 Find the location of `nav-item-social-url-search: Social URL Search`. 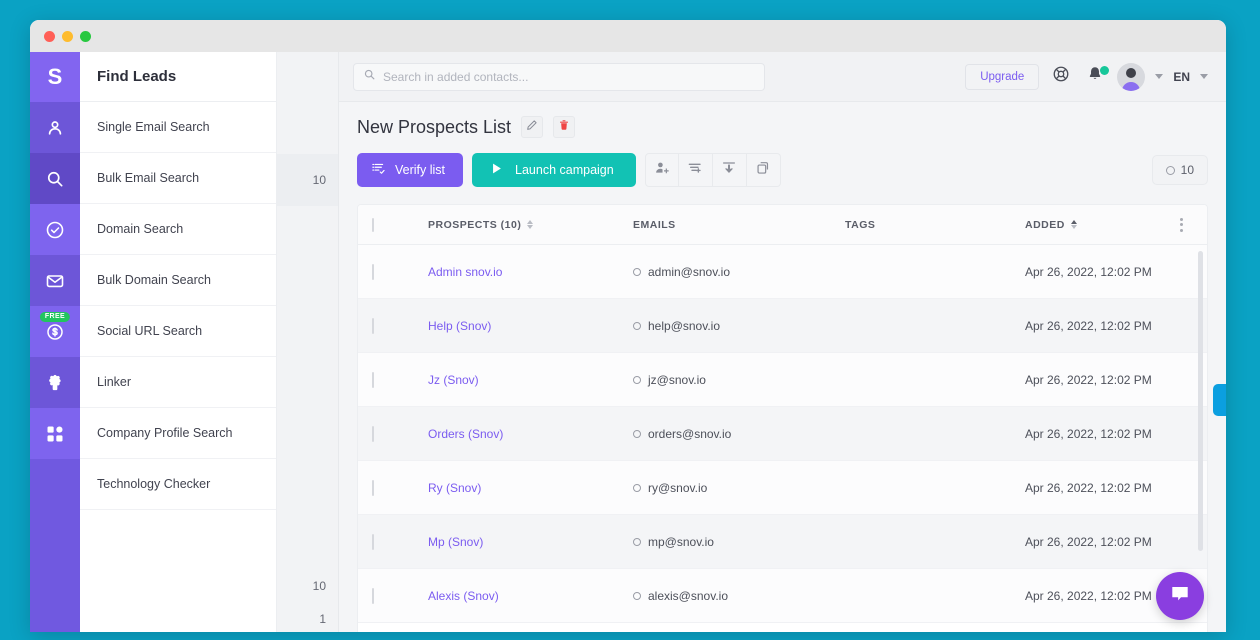

nav-item-social-url-search: Social URL Search is located at coordinates (178, 331).